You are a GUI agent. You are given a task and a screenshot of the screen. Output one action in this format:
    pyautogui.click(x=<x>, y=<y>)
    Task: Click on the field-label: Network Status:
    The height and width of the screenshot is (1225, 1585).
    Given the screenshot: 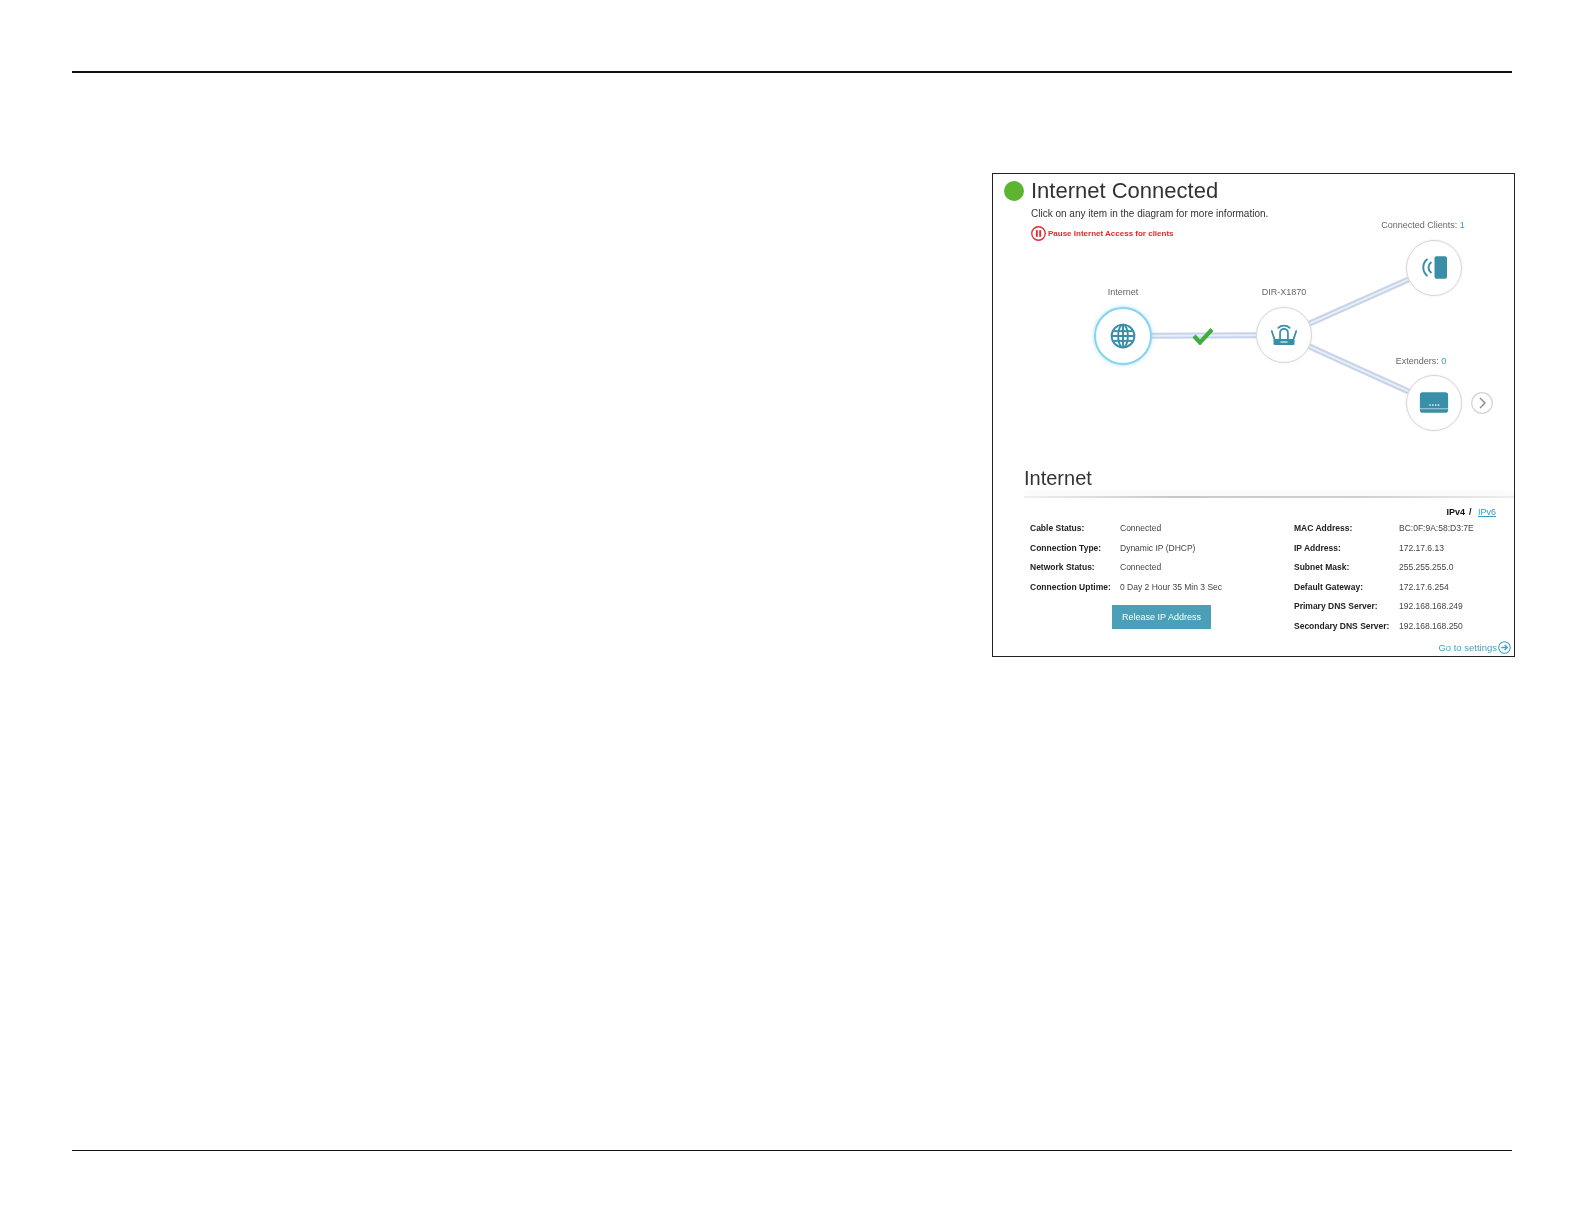 What is the action you would take?
    pyautogui.click(x=1062, y=567)
    